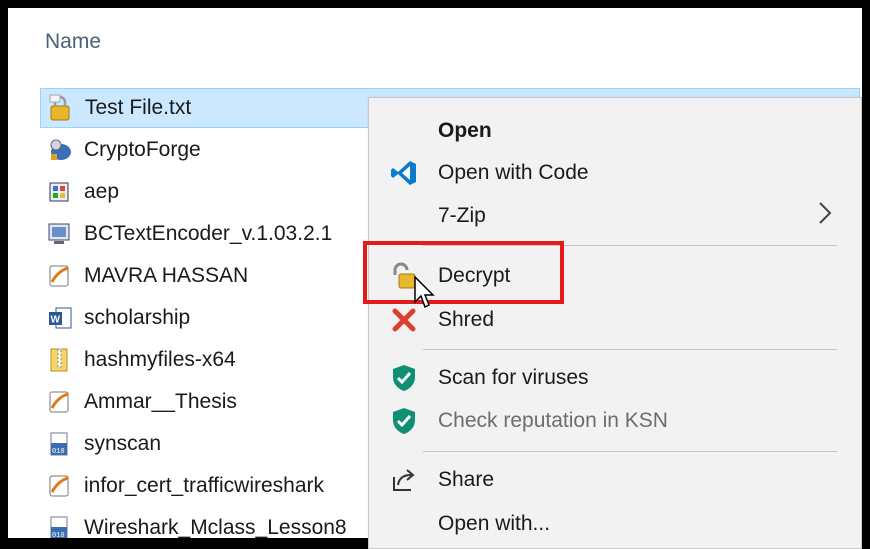 This screenshot has width=870, height=549. I want to click on menu-item-7zip: 7-Zip, so click(613, 216).